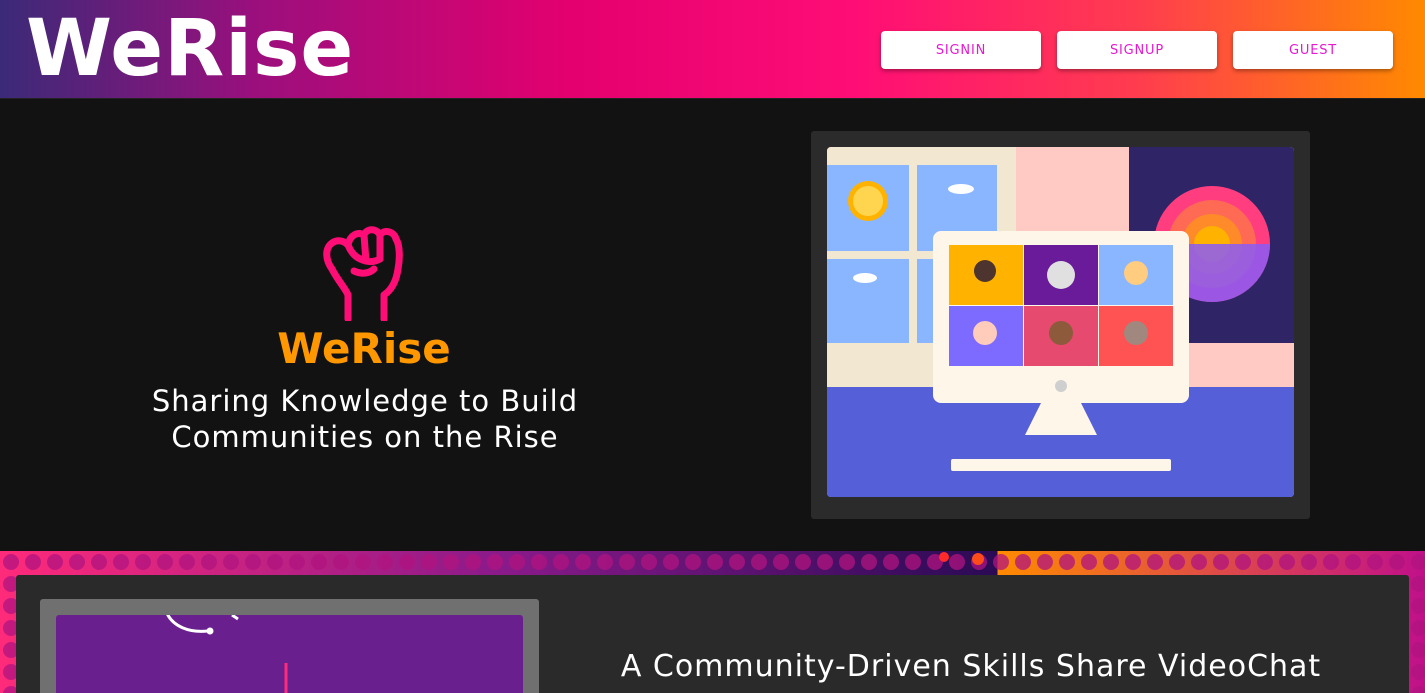  What do you see at coordinates (364, 348) in the screenshot?
I see `hero-brand-text: WeRise` at bounding box center [364, 348].